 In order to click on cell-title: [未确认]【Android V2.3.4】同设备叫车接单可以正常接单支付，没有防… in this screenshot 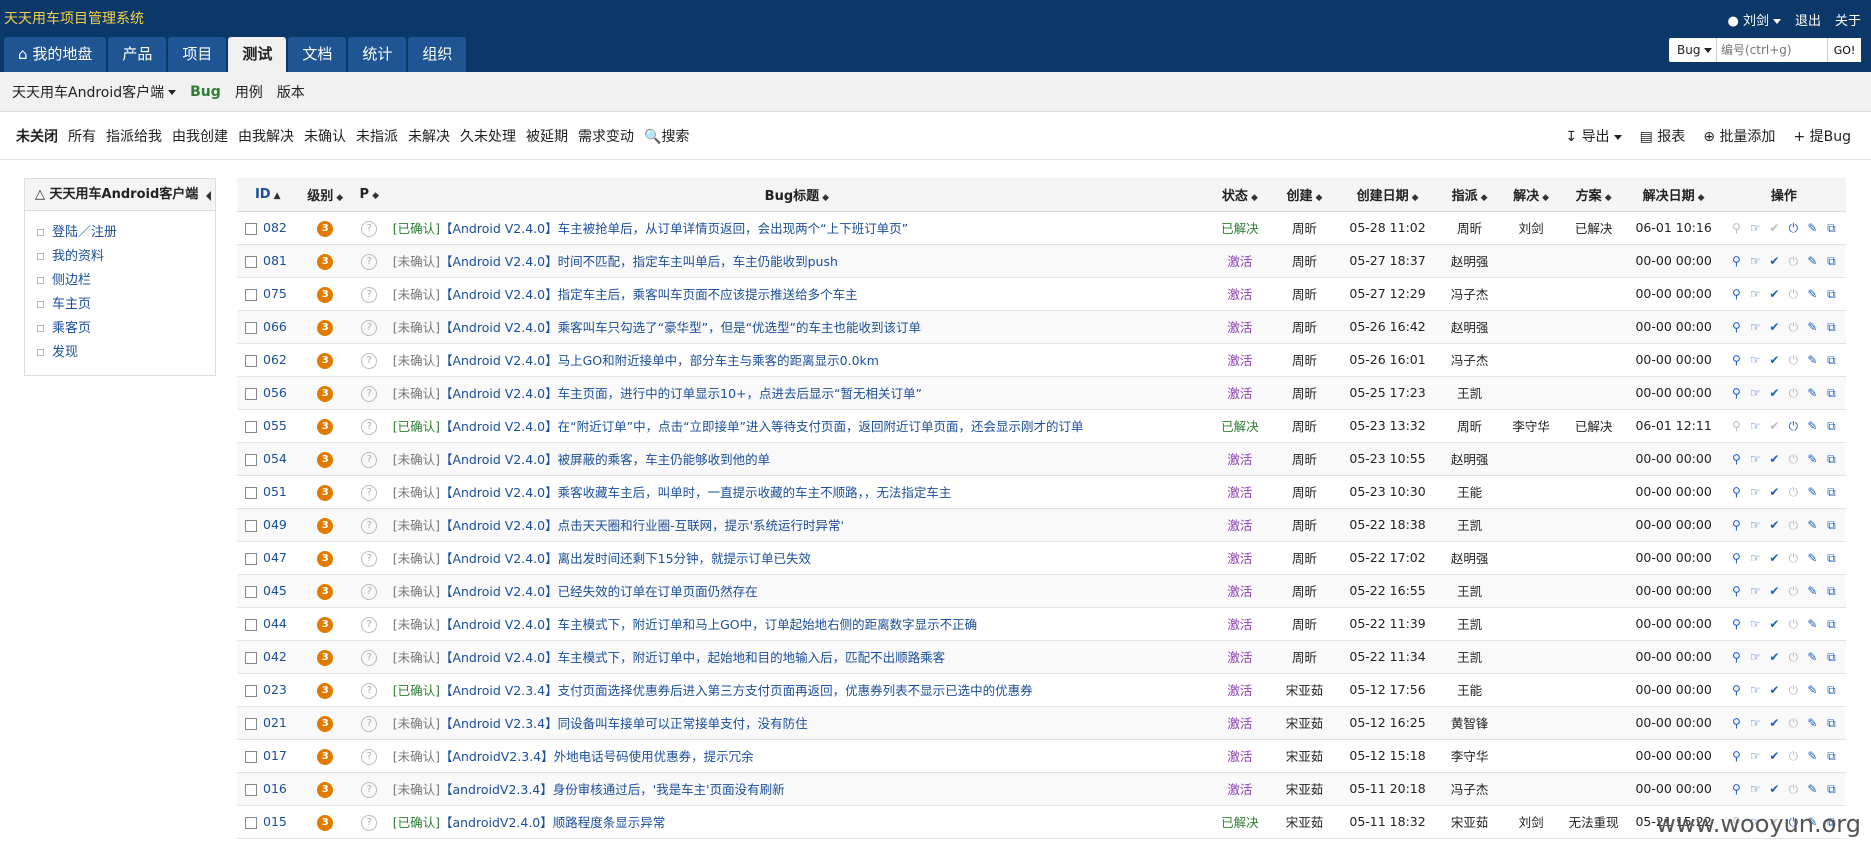, I will do `click(797, 723)`.